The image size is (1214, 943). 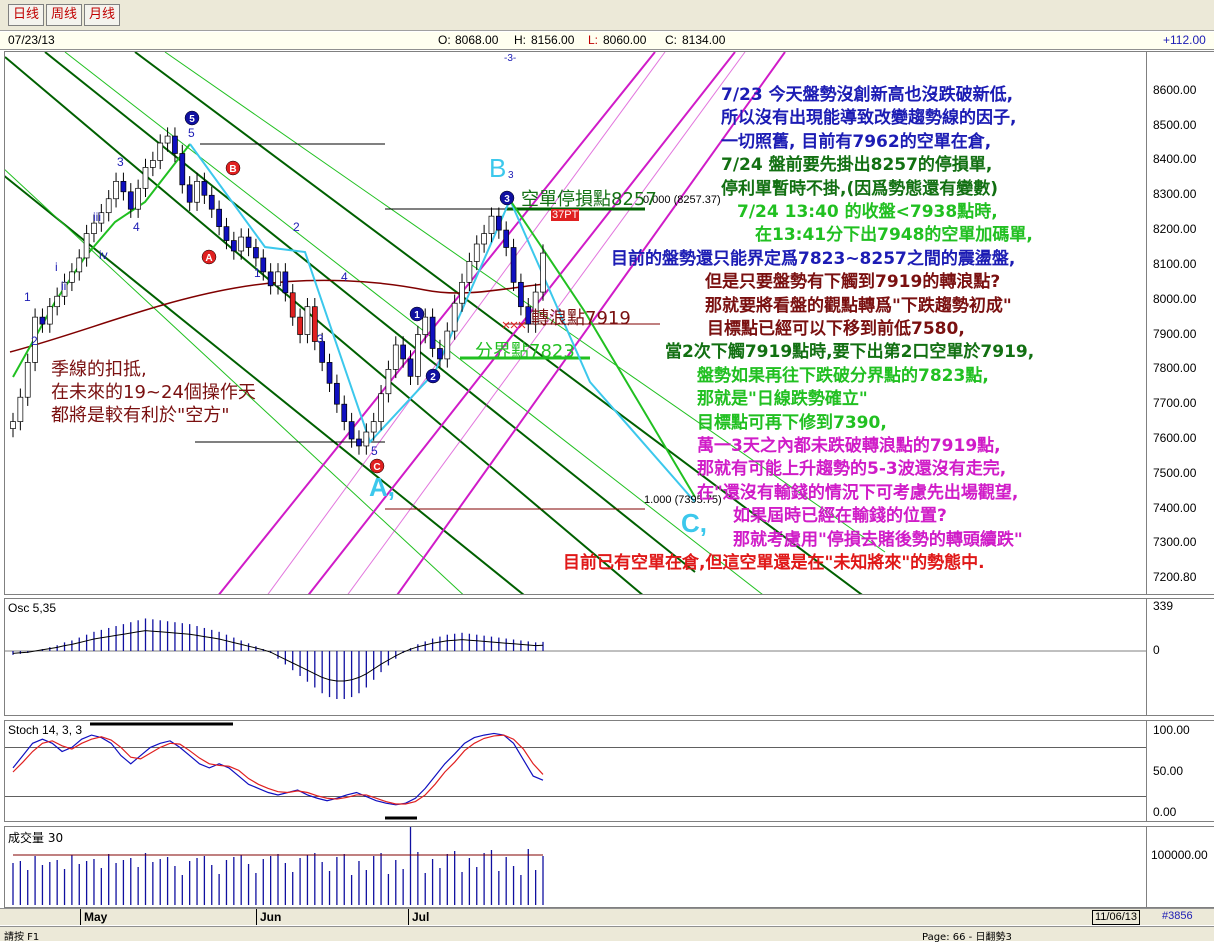 What do you see at coordinates (1180, 867) in the screenshot?
I see `volume-axis: 100000.00` at bounding box center [1180, 867].